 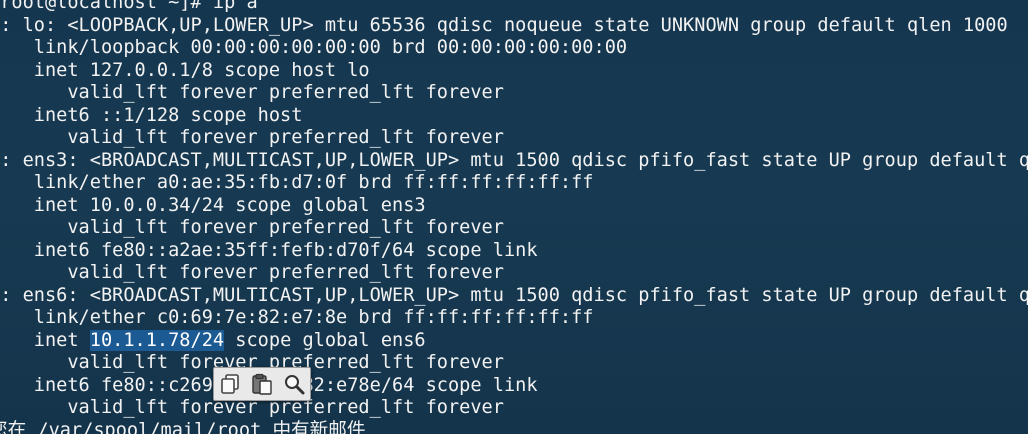 I want to click on search-icon, so click(x=295, y=385).